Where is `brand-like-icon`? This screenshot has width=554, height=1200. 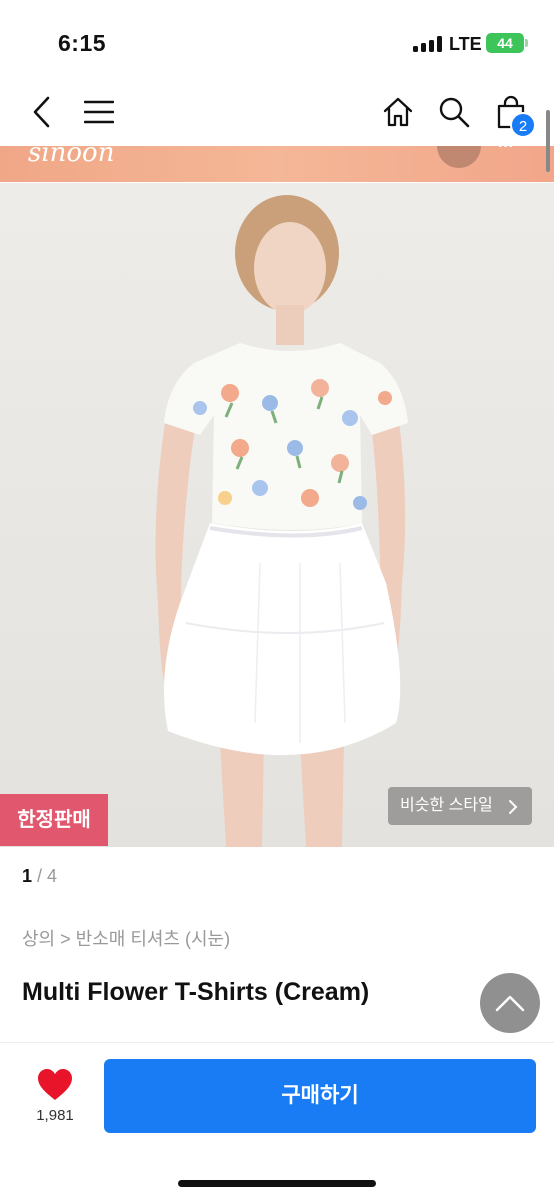 brand-like-icon is located at coordinates (459, 157).